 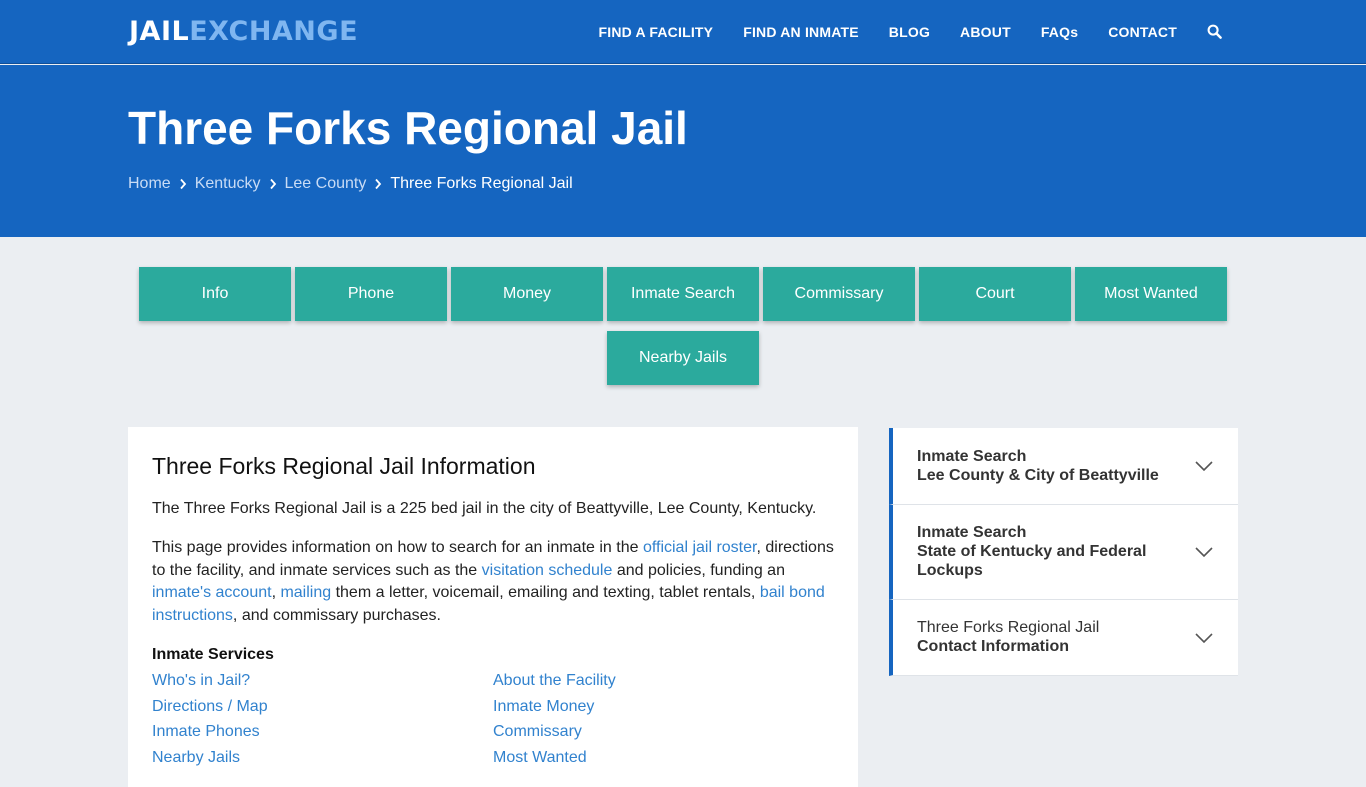 I want to click on service-link-inmate-phones: Inmate Phones, so click(x=206, y=732).